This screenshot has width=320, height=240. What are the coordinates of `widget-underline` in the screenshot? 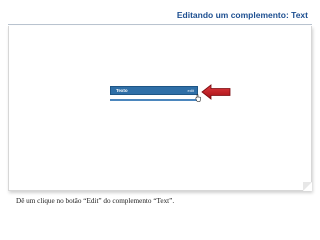 It's located at (154, 100).